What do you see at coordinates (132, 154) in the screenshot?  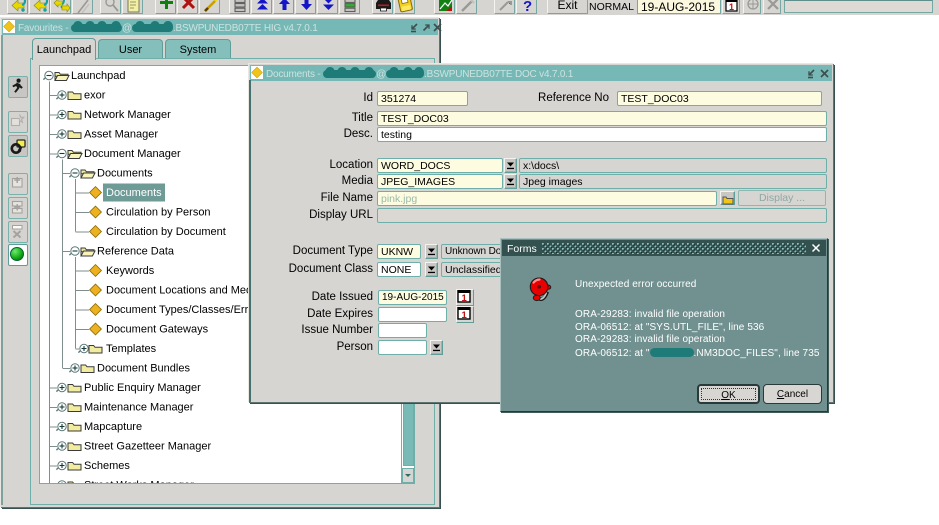 I see `svg-text: Document Manager` at bounding box center [132, 154].